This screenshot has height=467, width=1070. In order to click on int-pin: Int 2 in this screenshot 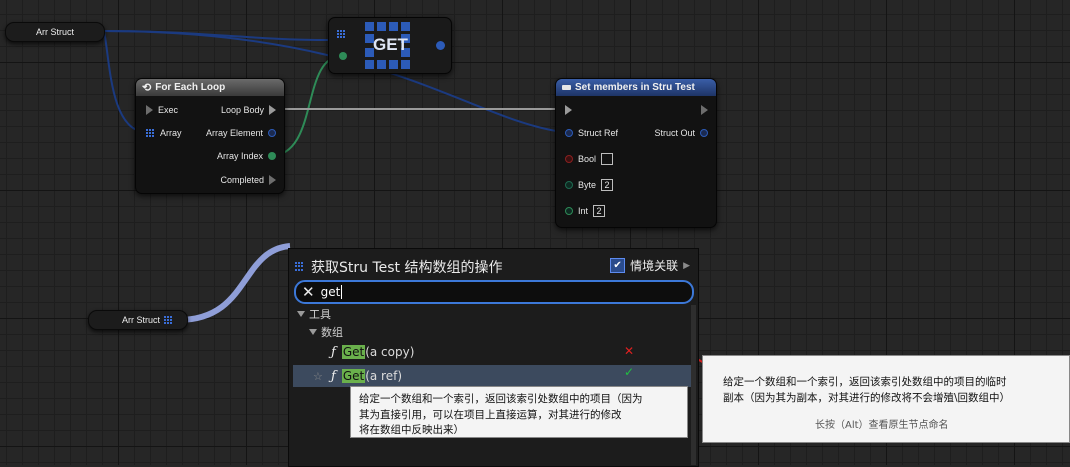, I will do `click(585, 211)`.